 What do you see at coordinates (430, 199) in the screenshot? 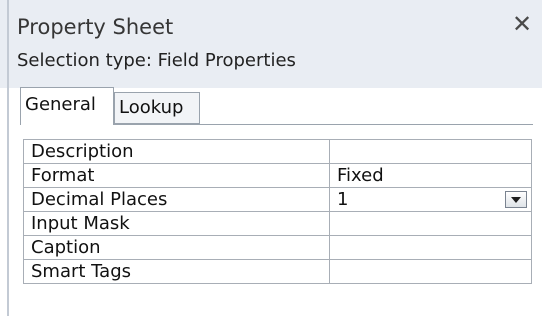
I see `property-value-decimal-places: 1` at bounding box center [430, 199].